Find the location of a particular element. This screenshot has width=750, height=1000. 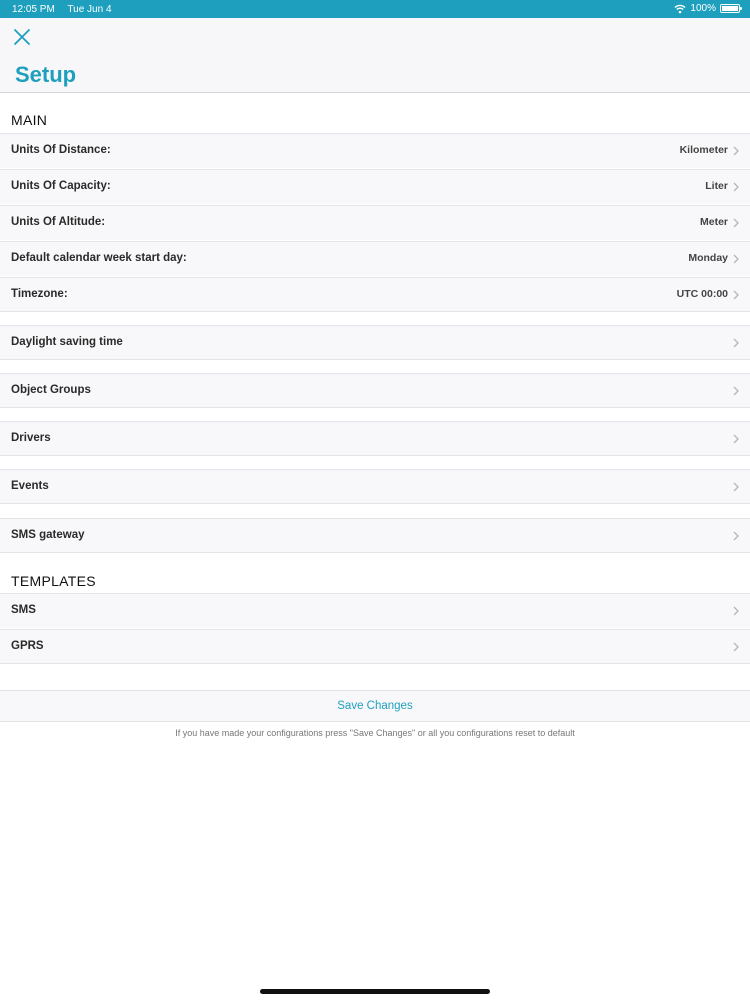

battery-percent: 100% is located at coordinates (703, 8).